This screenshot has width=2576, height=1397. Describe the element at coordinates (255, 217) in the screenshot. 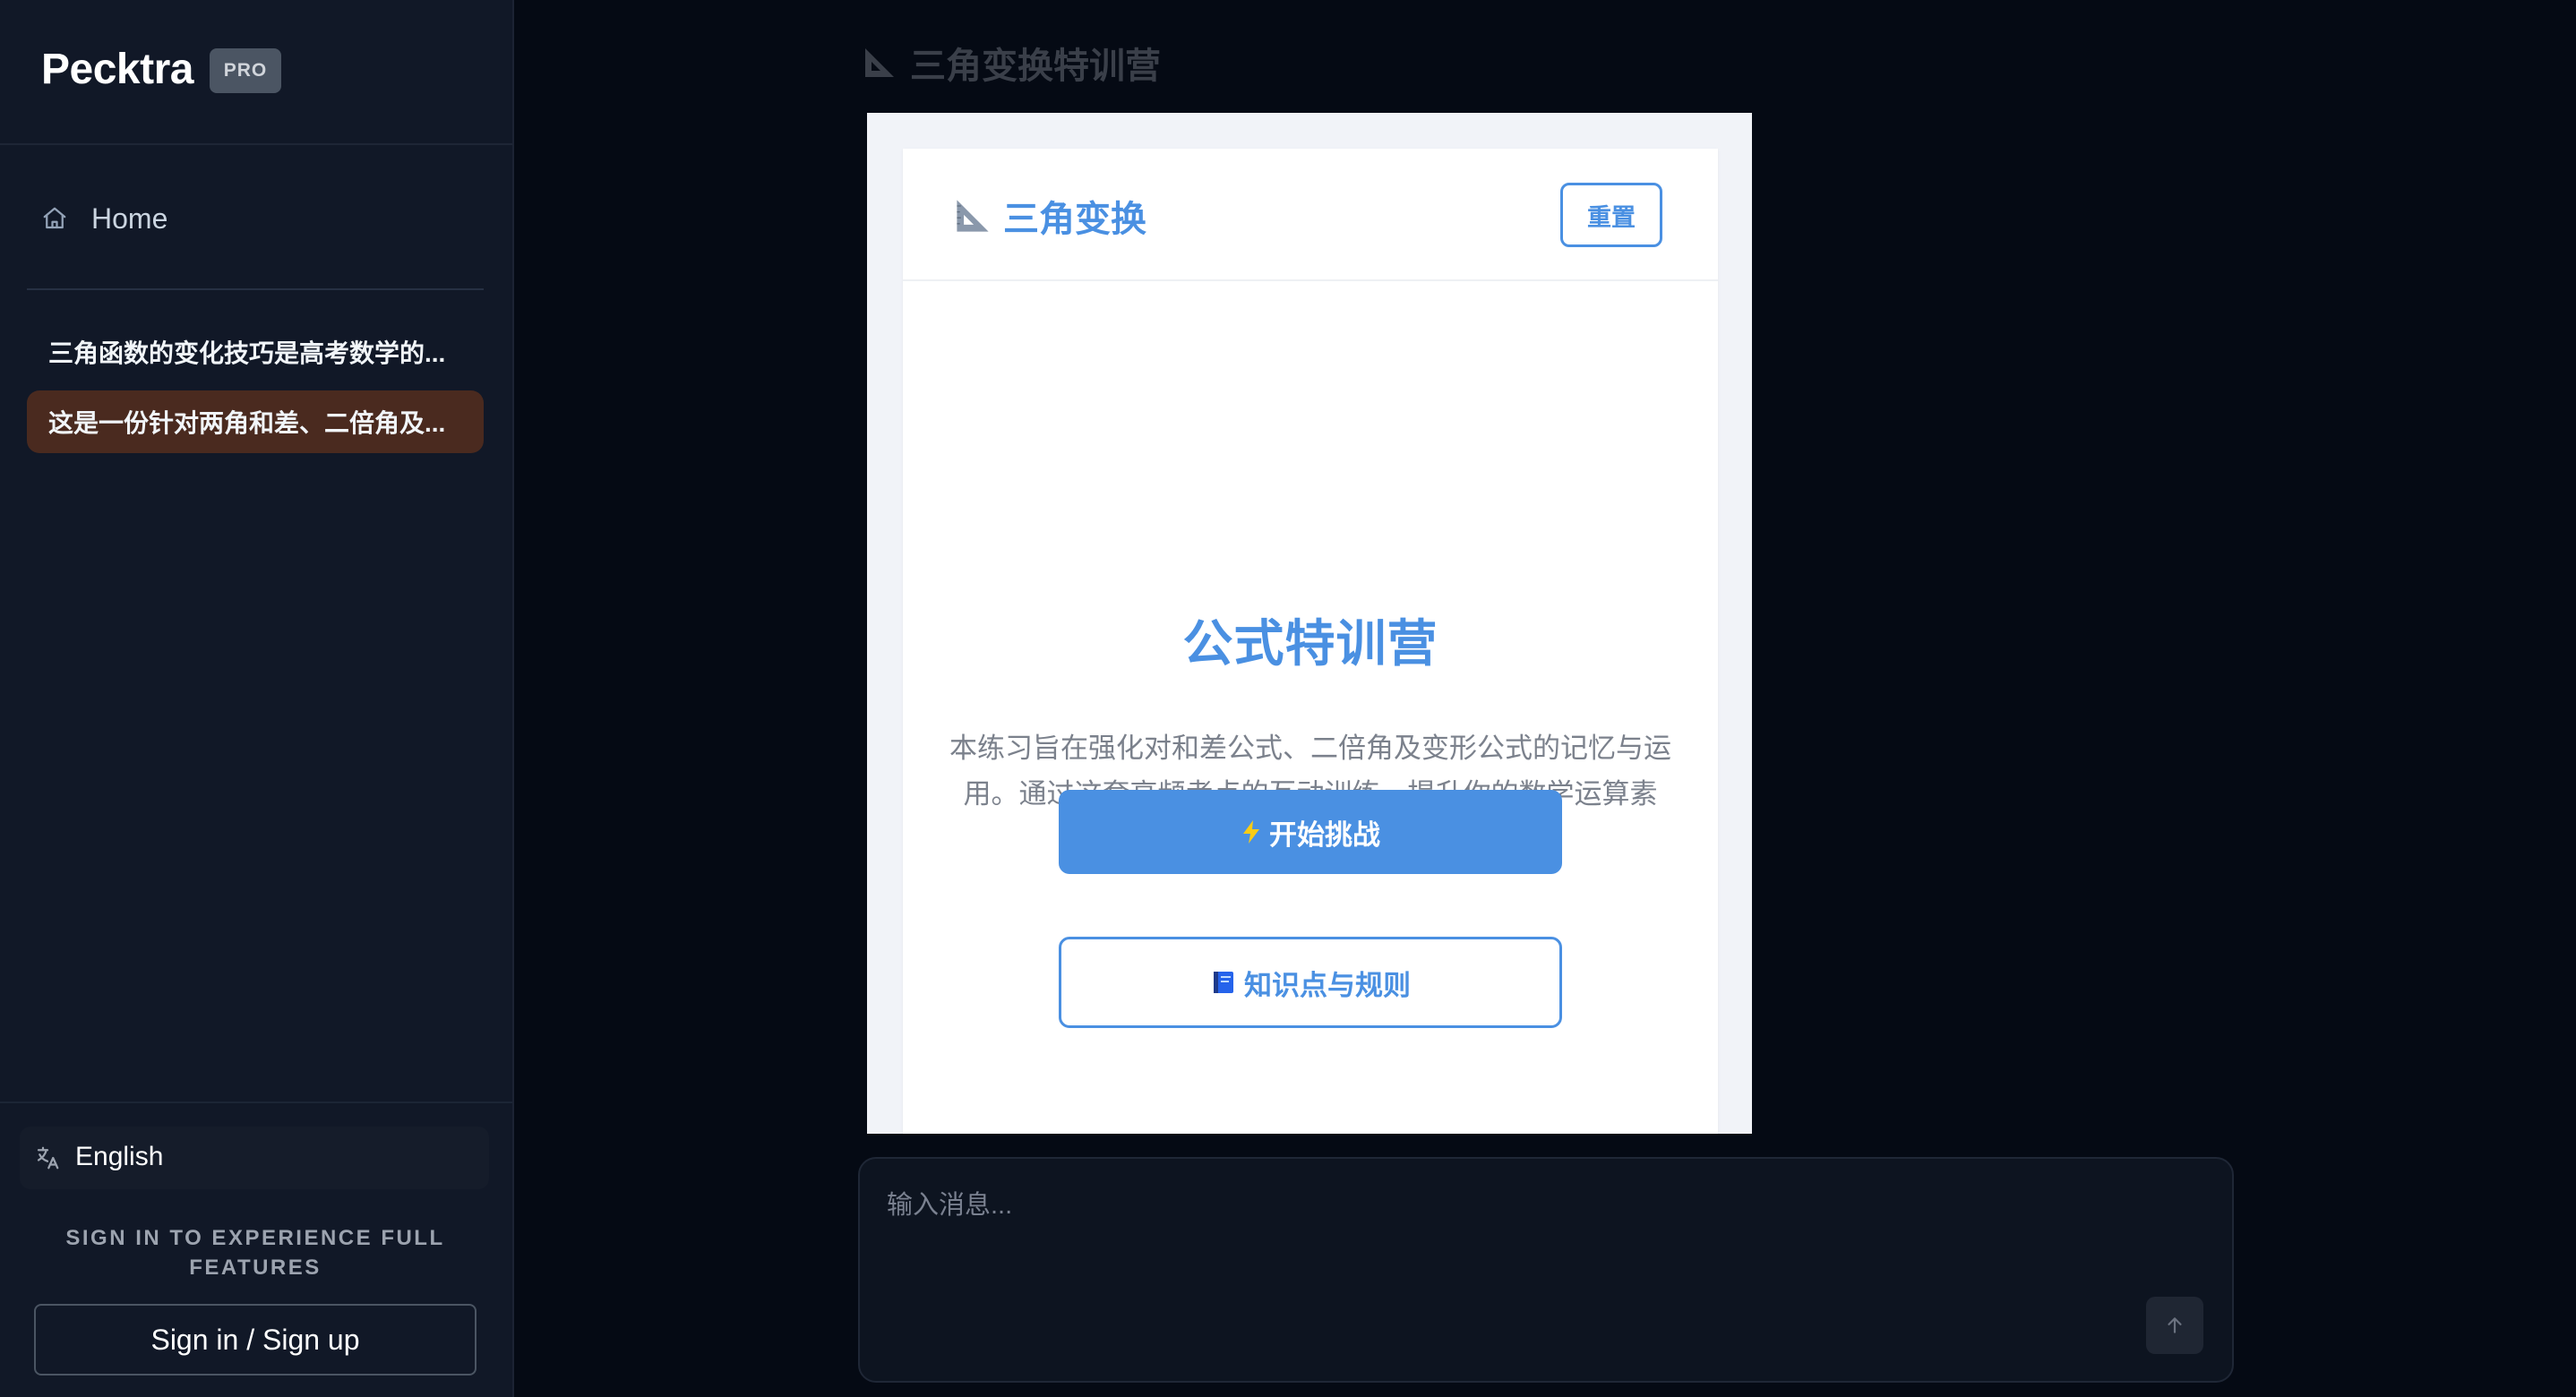

I see `sidebar-item-home: Home` at that location.